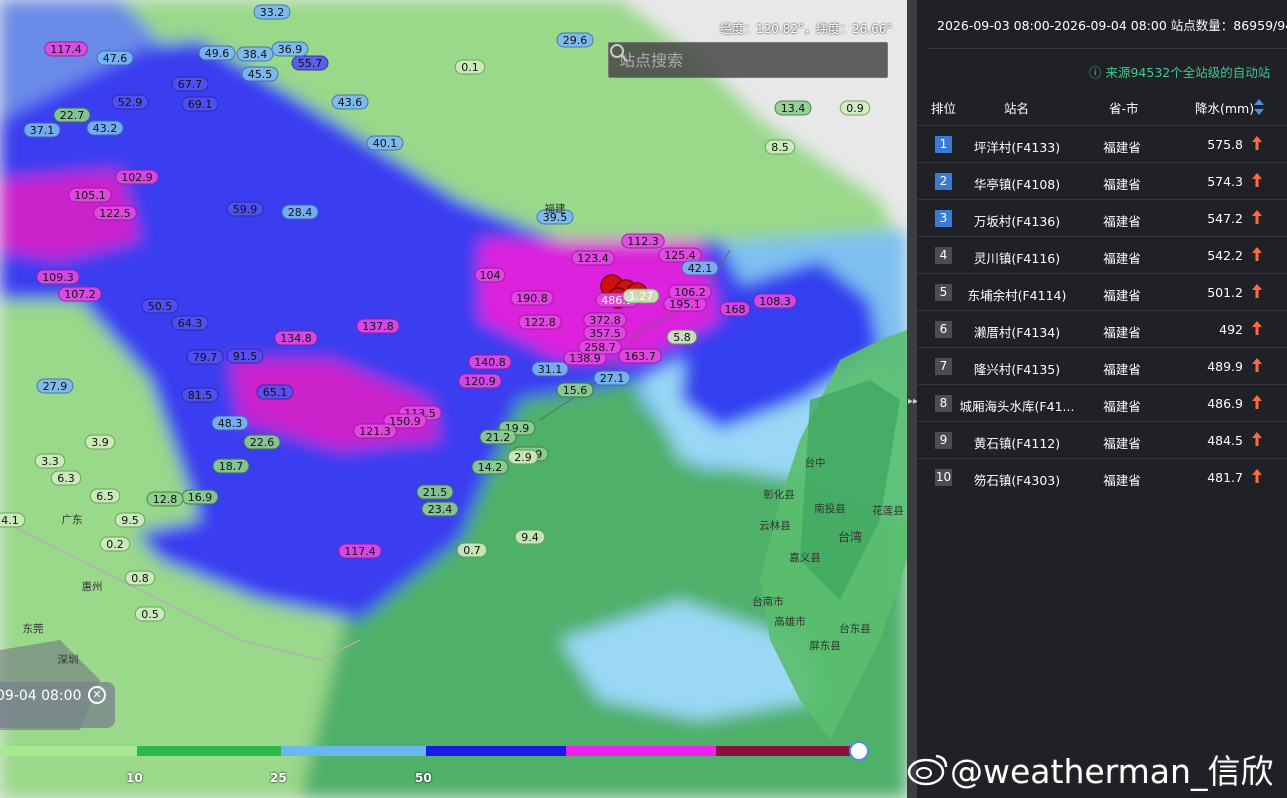  Describe the element at coordinates (1102, 107) in the screenshot. I see `table-header: 排位 站名 省-市 降水(mm)` at that location.